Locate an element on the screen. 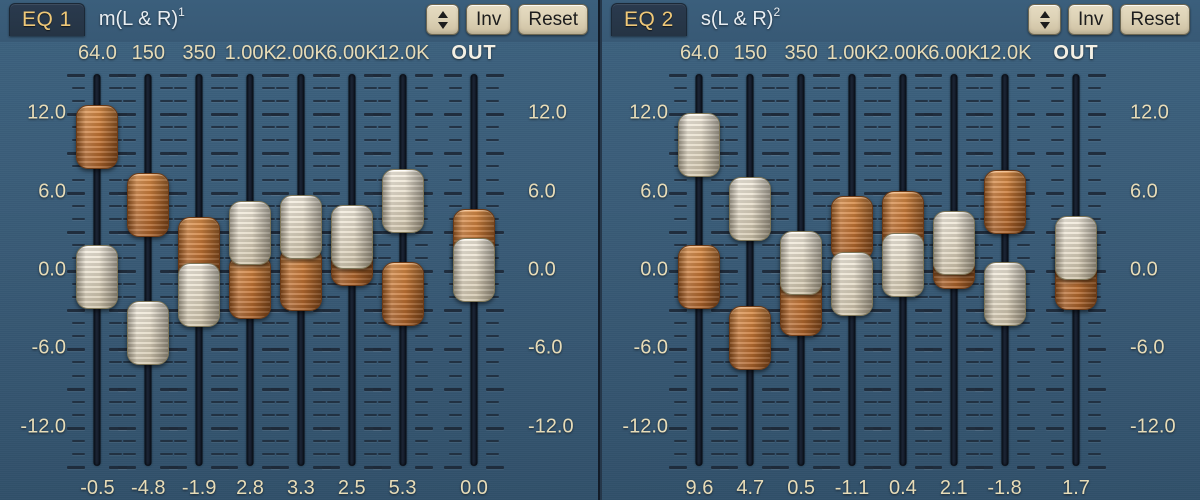 The height and width of the screenshot is (500, 1200). db-scale-label: 6.0 is located at coordinates (542, 191).